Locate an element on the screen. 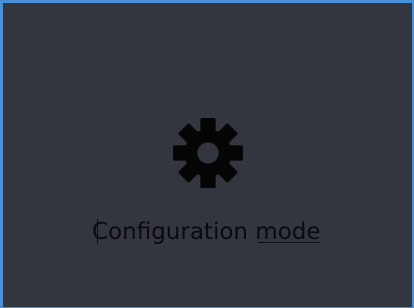 This screenshot has width=414, height=308. configuration-mode-label: Configuration mode is located at coordinates (206, 232).